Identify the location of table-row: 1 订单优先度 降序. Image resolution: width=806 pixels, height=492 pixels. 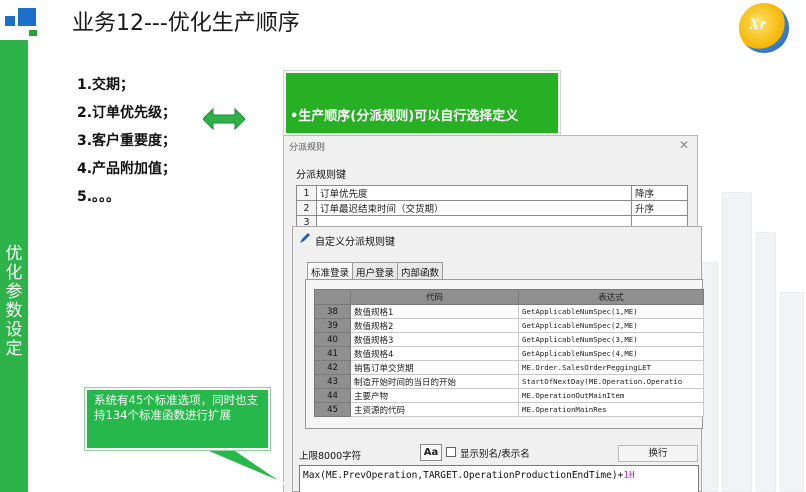
(492, 193).